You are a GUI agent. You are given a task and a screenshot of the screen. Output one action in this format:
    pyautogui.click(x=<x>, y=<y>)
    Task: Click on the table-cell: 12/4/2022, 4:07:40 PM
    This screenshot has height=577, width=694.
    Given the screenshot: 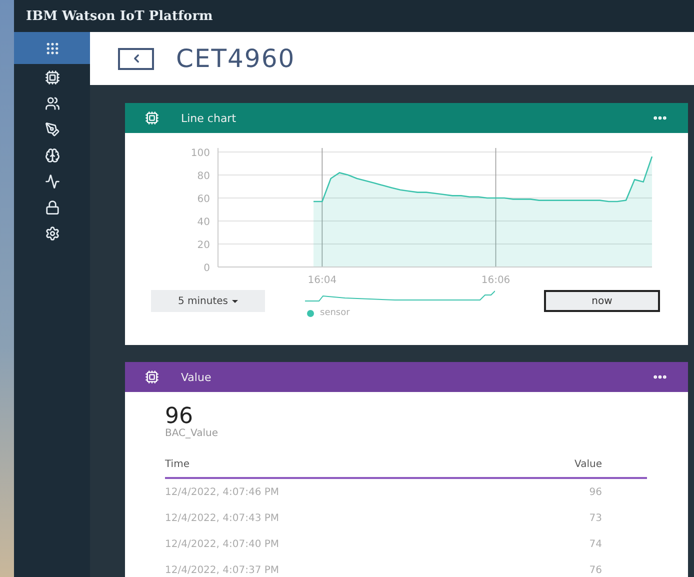 What is the action you would take?
    pyautogui.click(x=222, y=544)
    